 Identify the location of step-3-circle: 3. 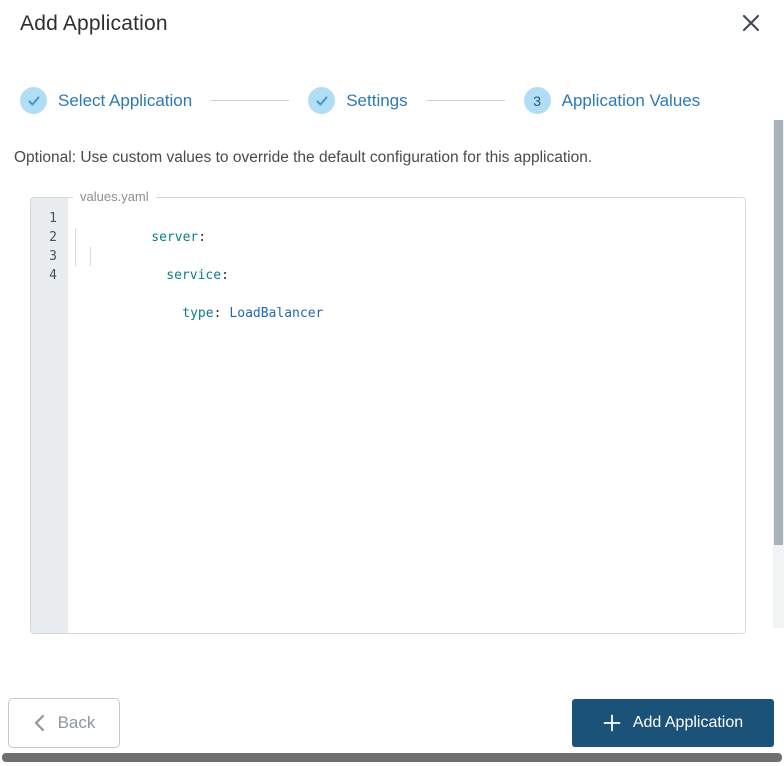
(537, 100).